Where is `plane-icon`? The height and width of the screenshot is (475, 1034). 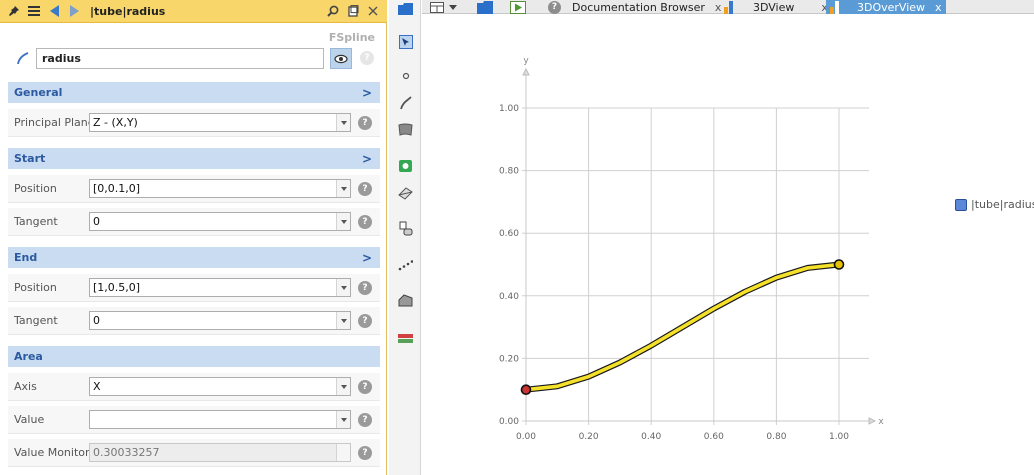 plane-icon is located at coordinates (405, 193).